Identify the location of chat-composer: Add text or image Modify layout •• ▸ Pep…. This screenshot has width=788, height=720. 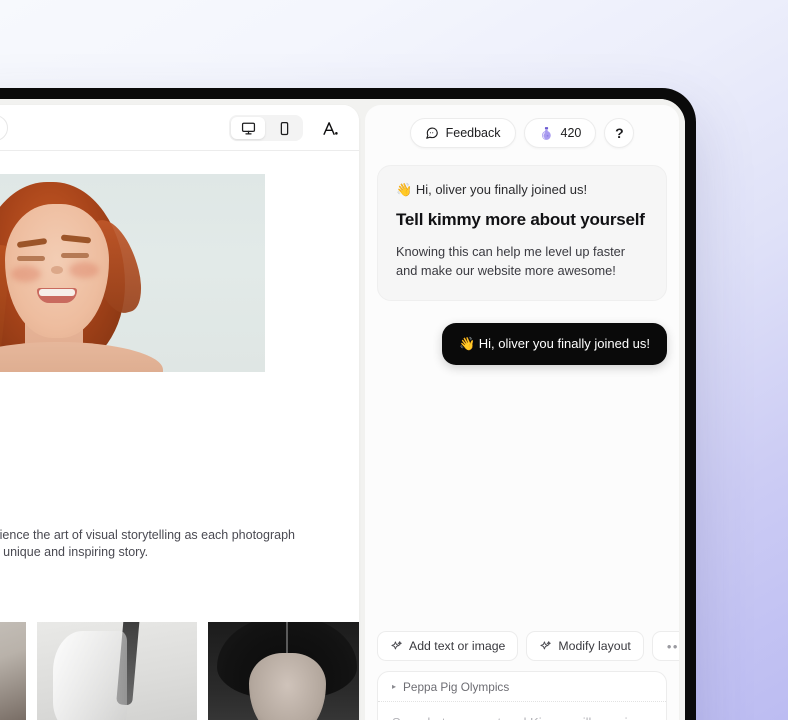
(522, 675).